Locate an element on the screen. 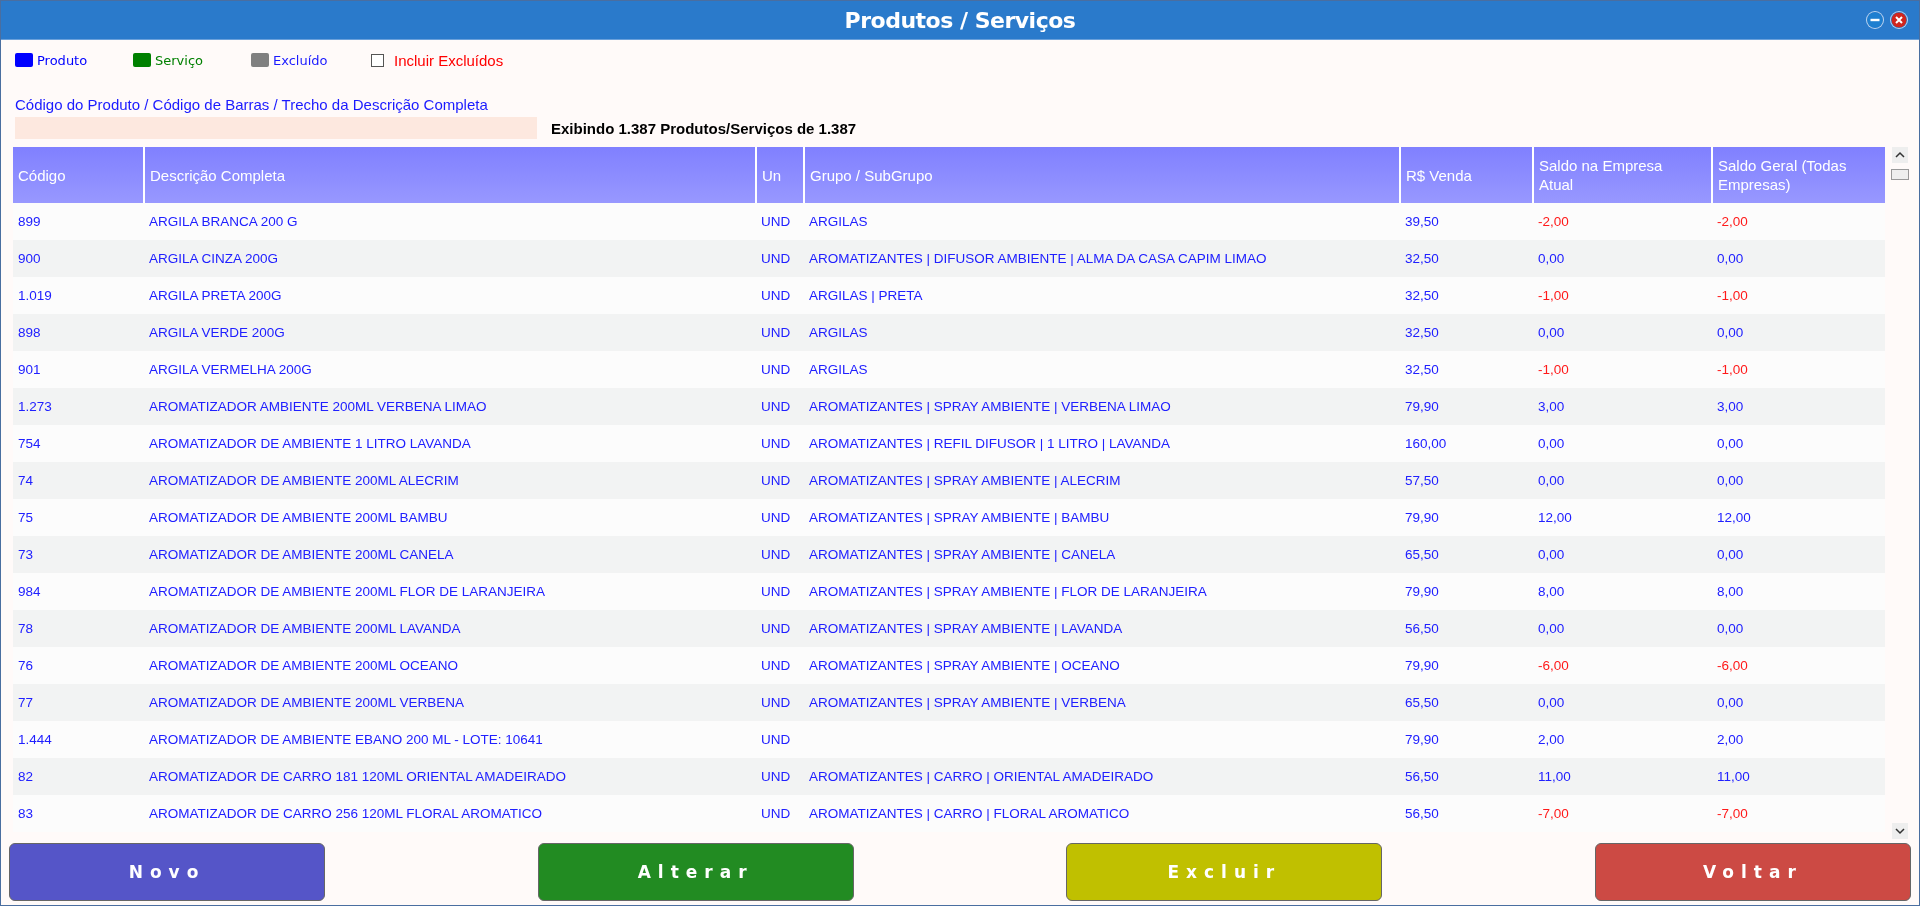  legend-label: Excluído is located at coordinates (300, 60).